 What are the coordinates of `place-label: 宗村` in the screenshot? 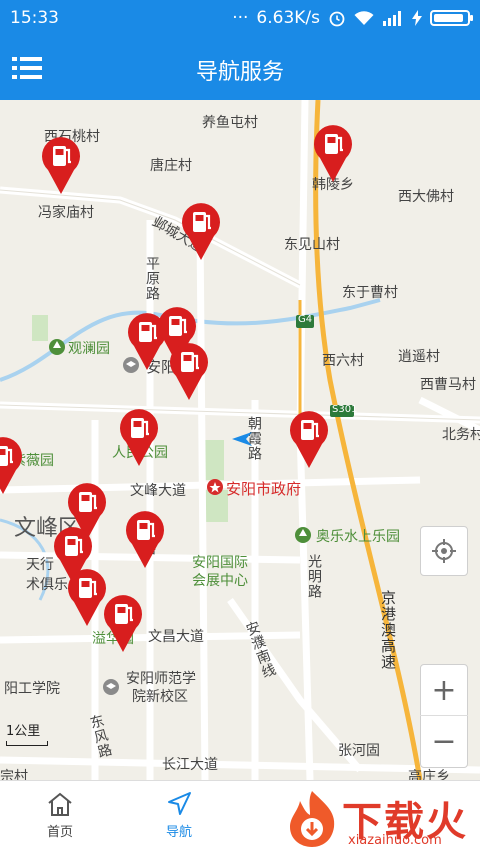 It's located at (14, 774).